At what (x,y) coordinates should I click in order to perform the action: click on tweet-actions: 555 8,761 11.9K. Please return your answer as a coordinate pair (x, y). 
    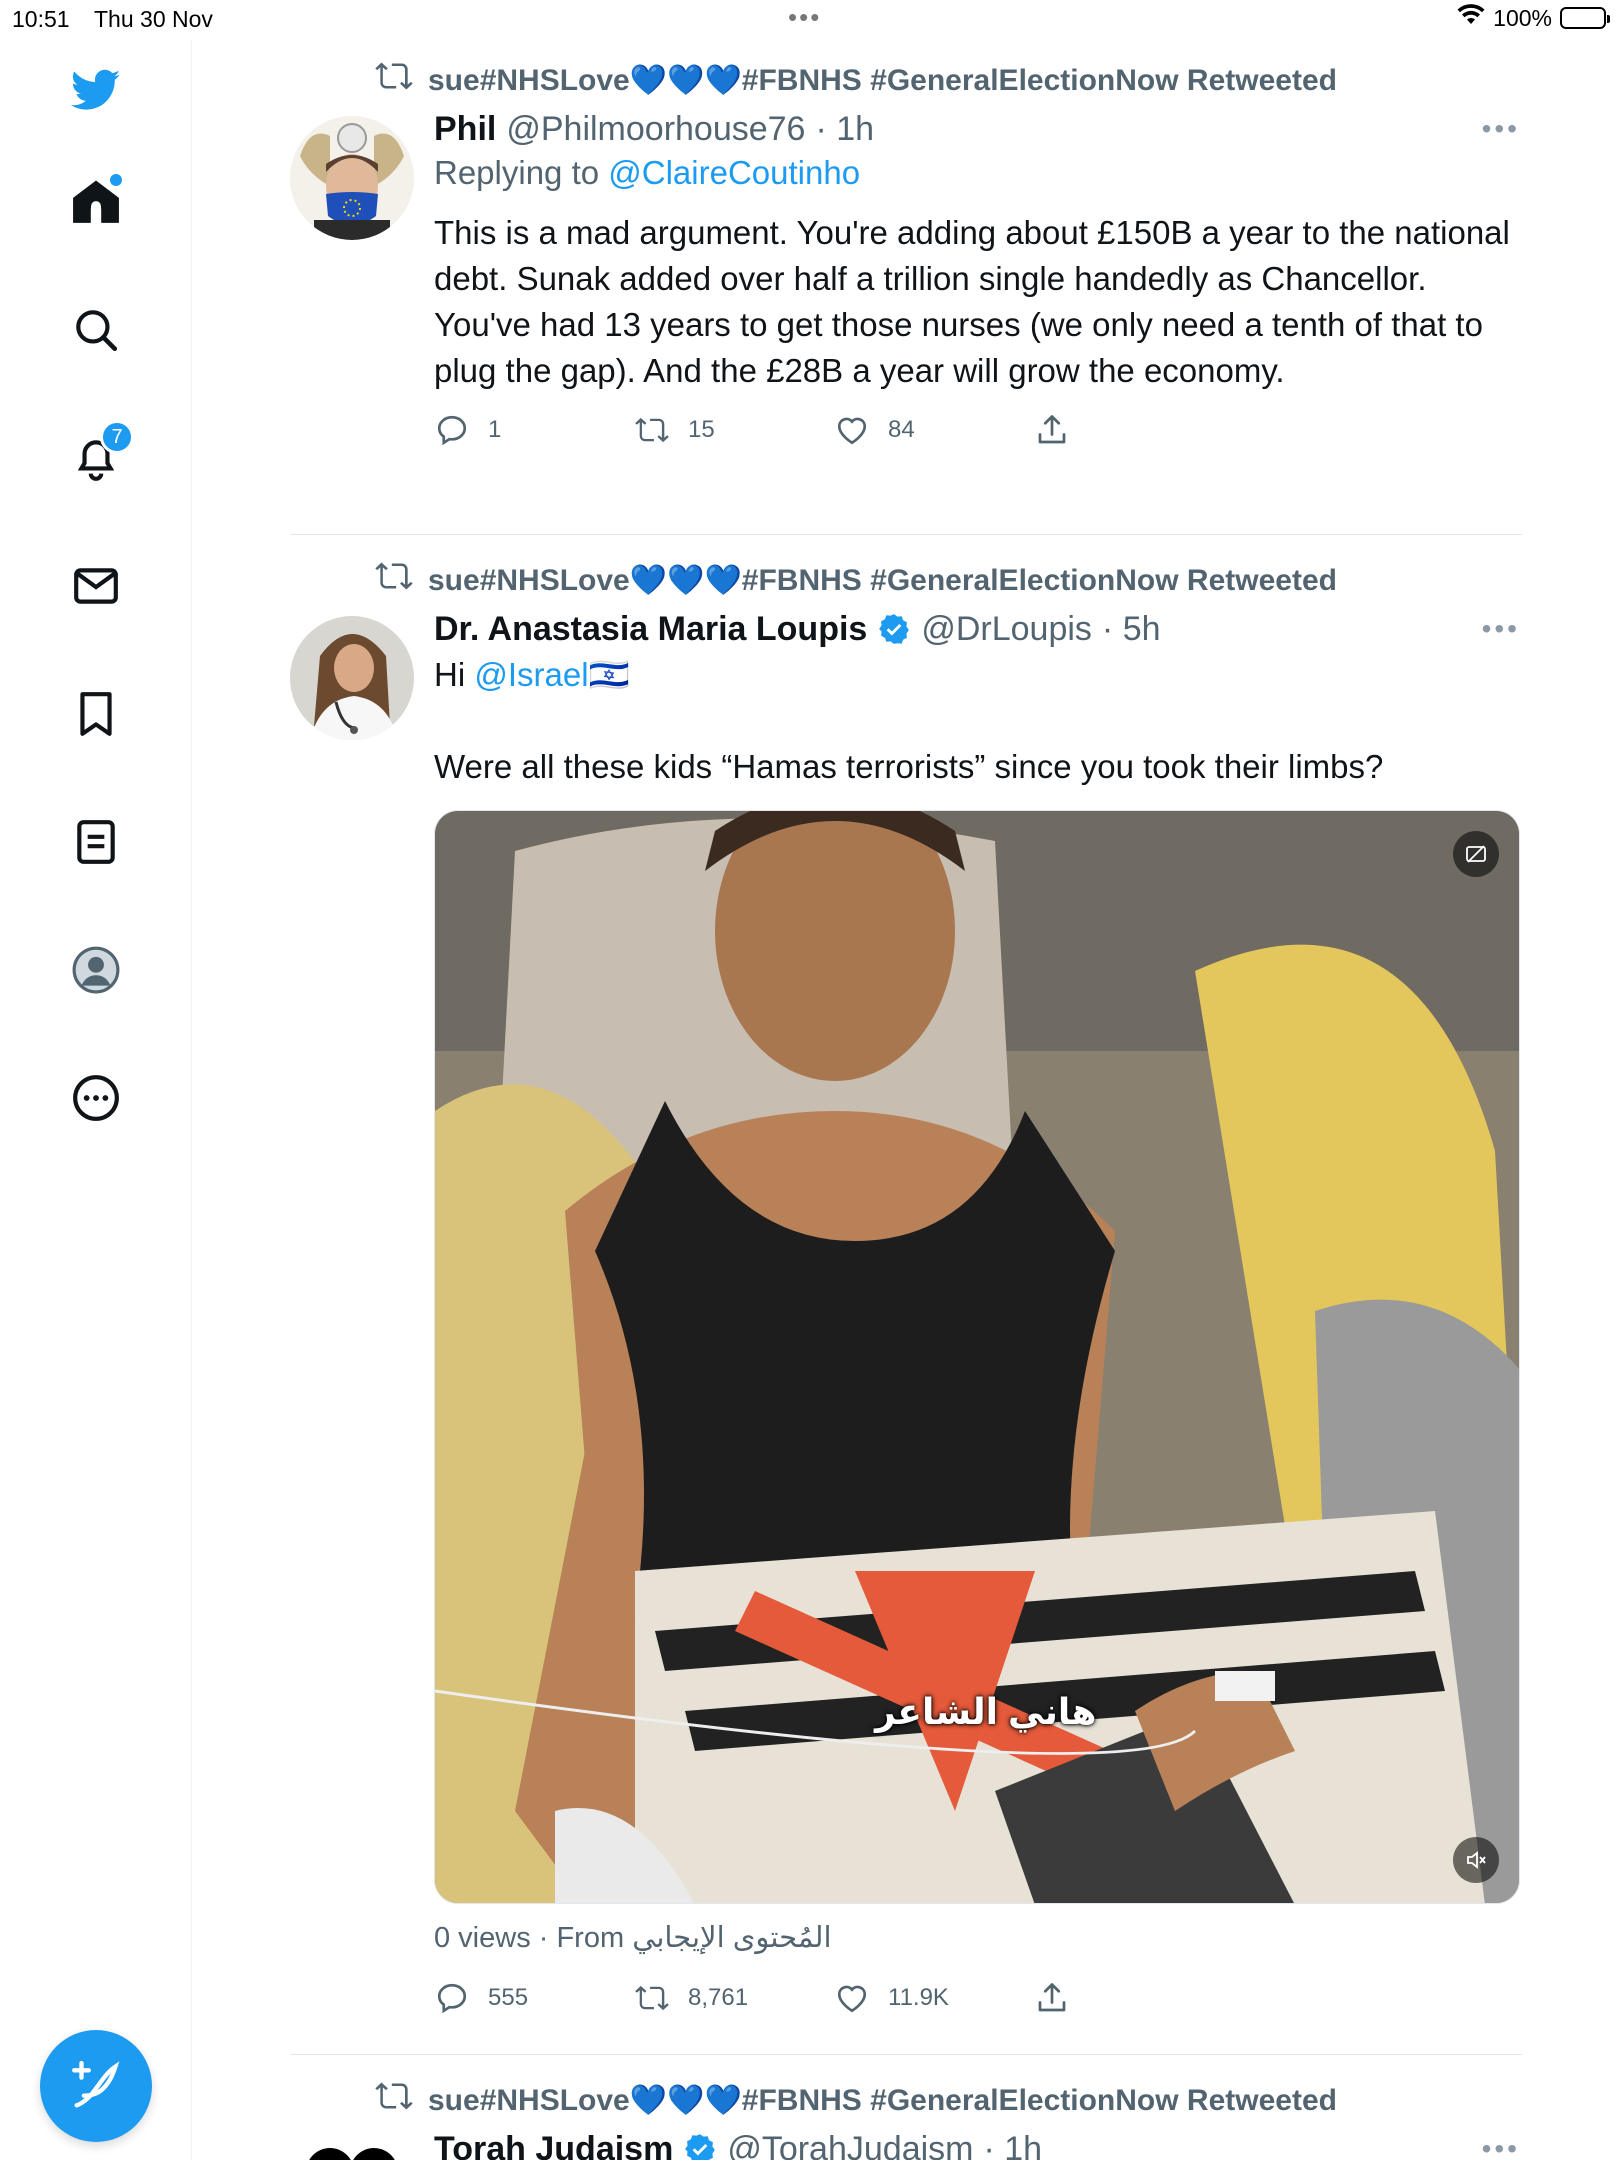
    Looking at the image, I should click on (977, 1998).